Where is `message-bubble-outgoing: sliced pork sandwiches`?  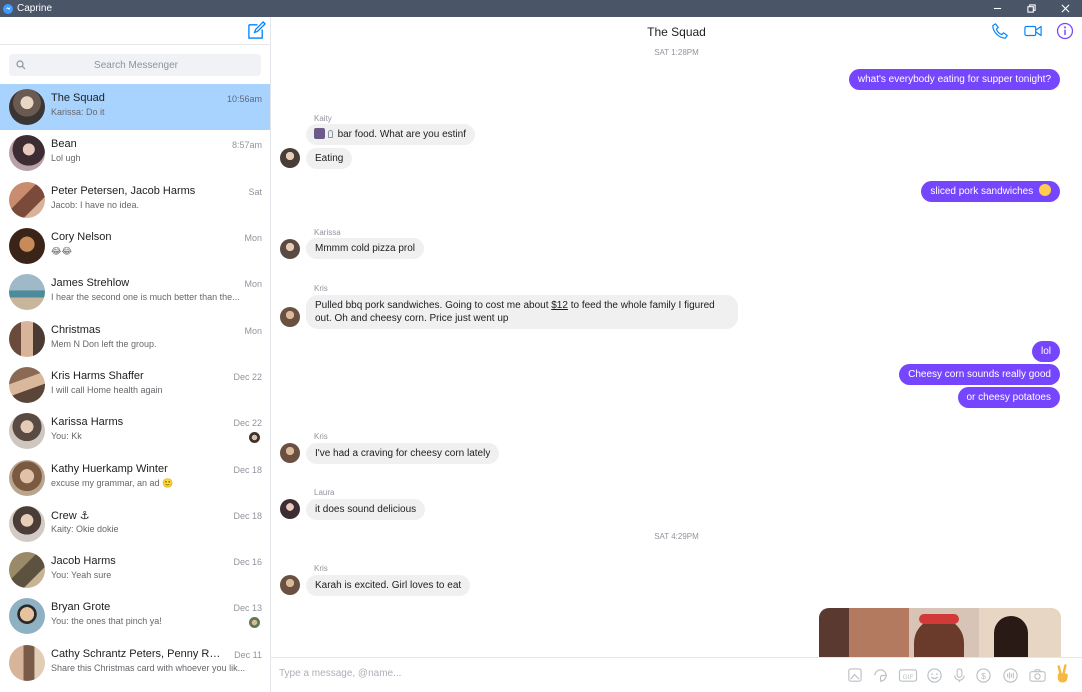
message-bubble-outgoing: sliced pork sandwiches is located at coordinates (990, 191).